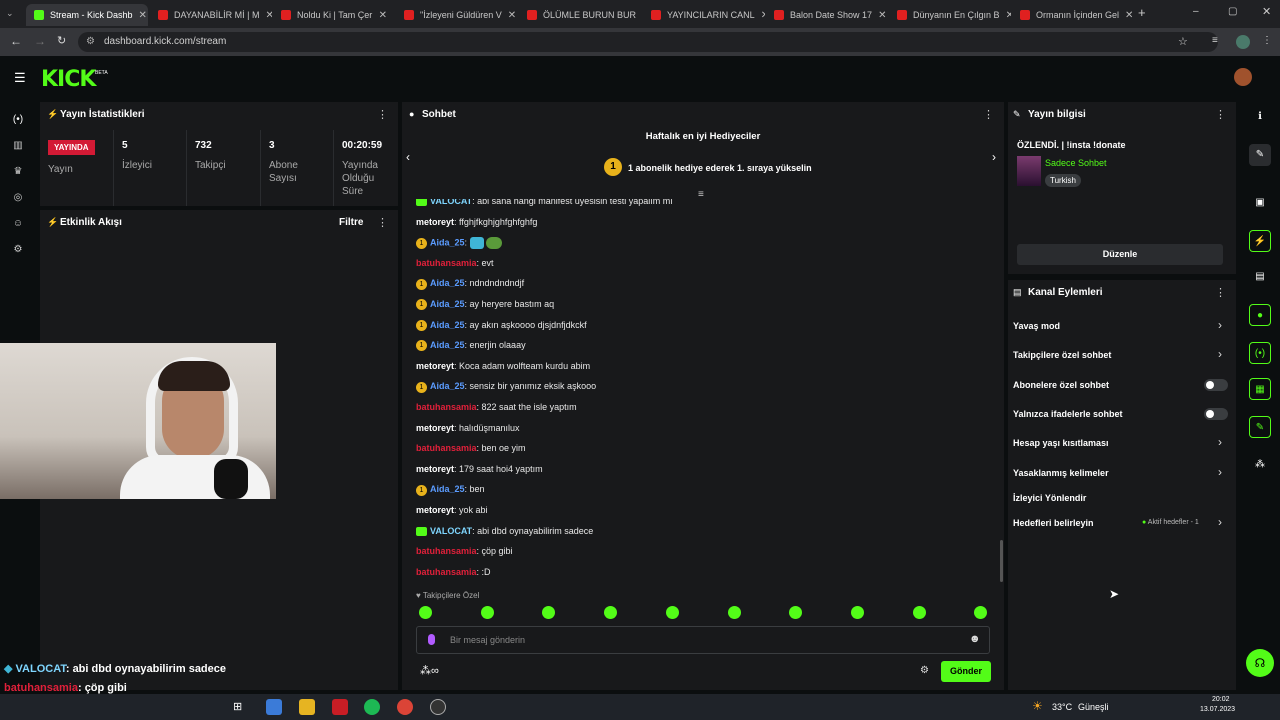 This screenshot has width=1280, height=720. Describe the element at coordinates (1267, 40) in the screenshot. I see `browser-menu-icon: ⋮` at that location.